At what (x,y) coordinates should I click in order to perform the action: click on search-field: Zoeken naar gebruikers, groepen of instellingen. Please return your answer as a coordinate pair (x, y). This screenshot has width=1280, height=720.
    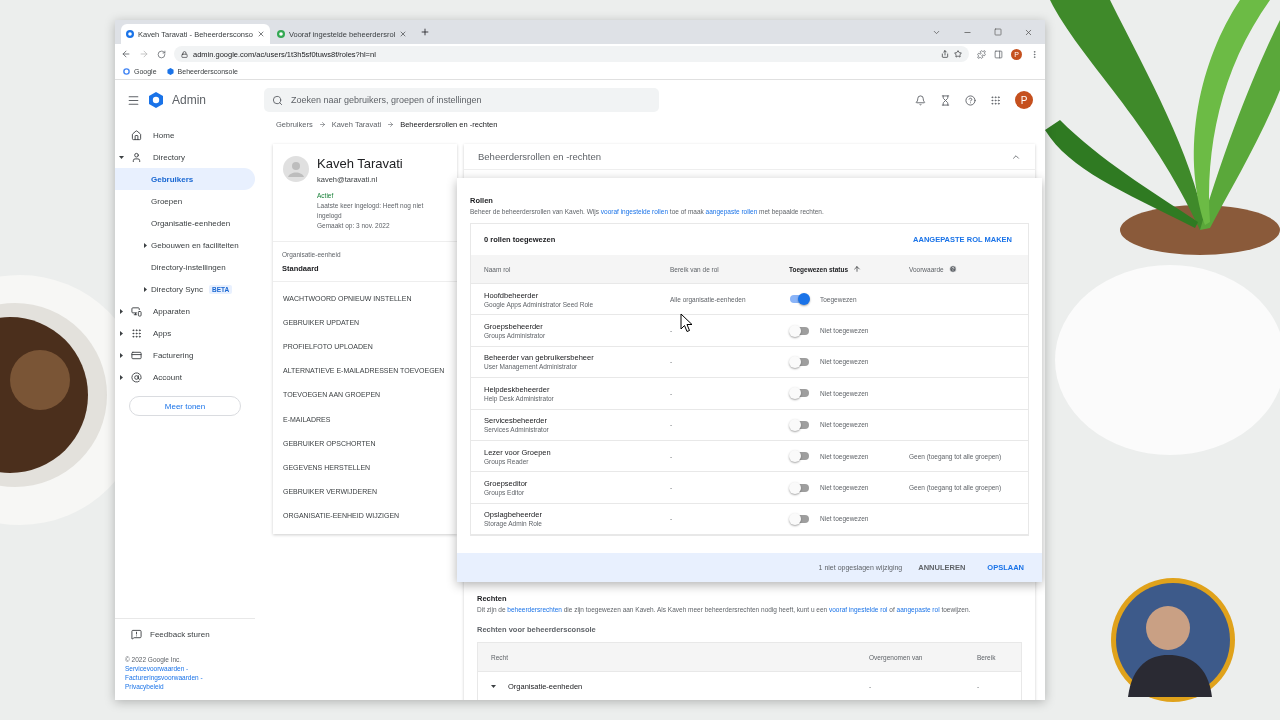
    Looking at the image, I should click on (461, 100).